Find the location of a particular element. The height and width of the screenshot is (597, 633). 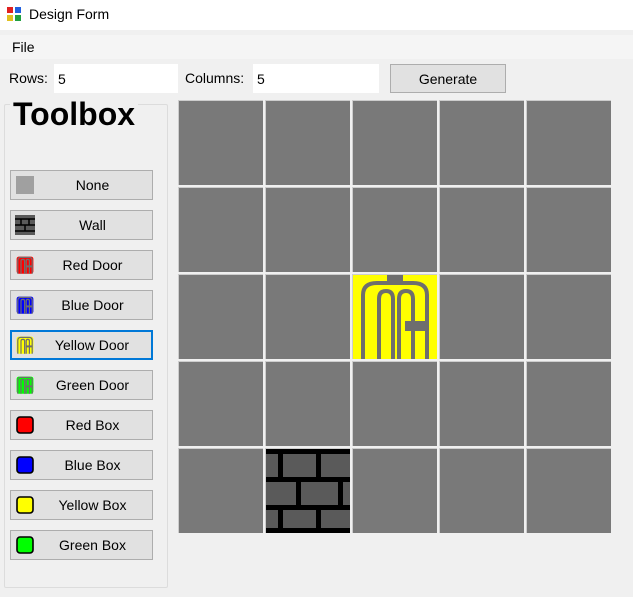

title-bar: Design Form is located at coordinates (316, 15).